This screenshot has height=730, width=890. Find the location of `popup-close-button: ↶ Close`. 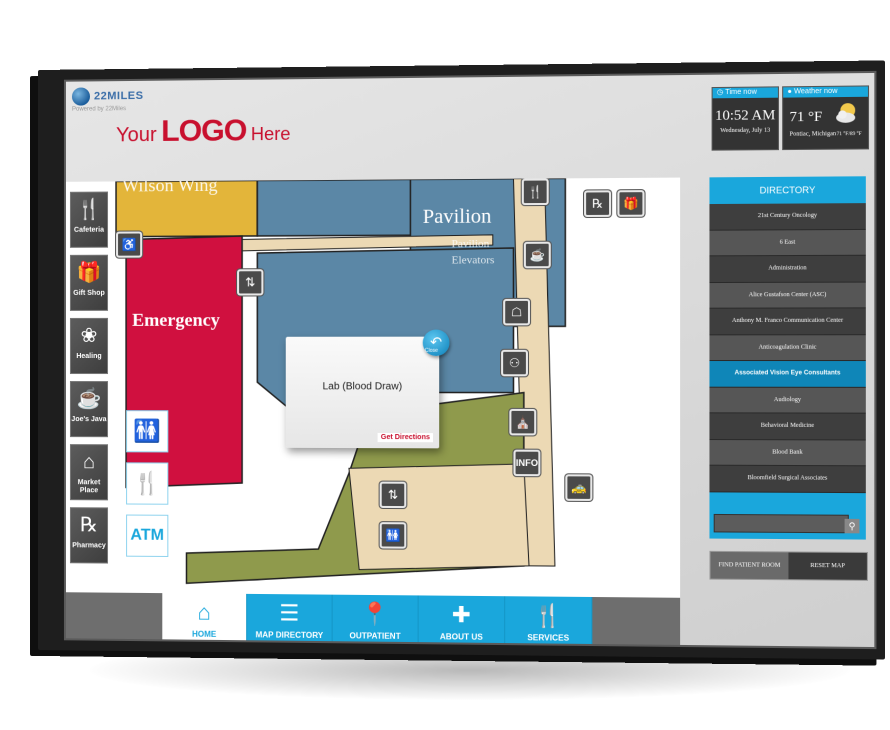

popup-close-button: ↶ Close is located at coordinates (436, 342).